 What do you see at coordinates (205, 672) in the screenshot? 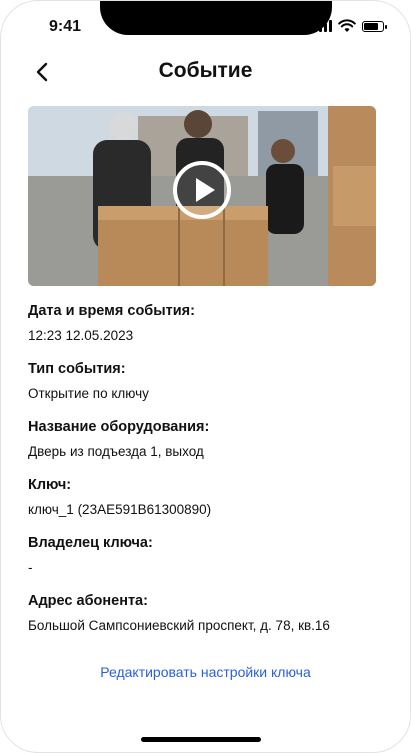
I see `edit-key-settings-link: Редактировать настройки ключа` at bounding box center [205, 672].